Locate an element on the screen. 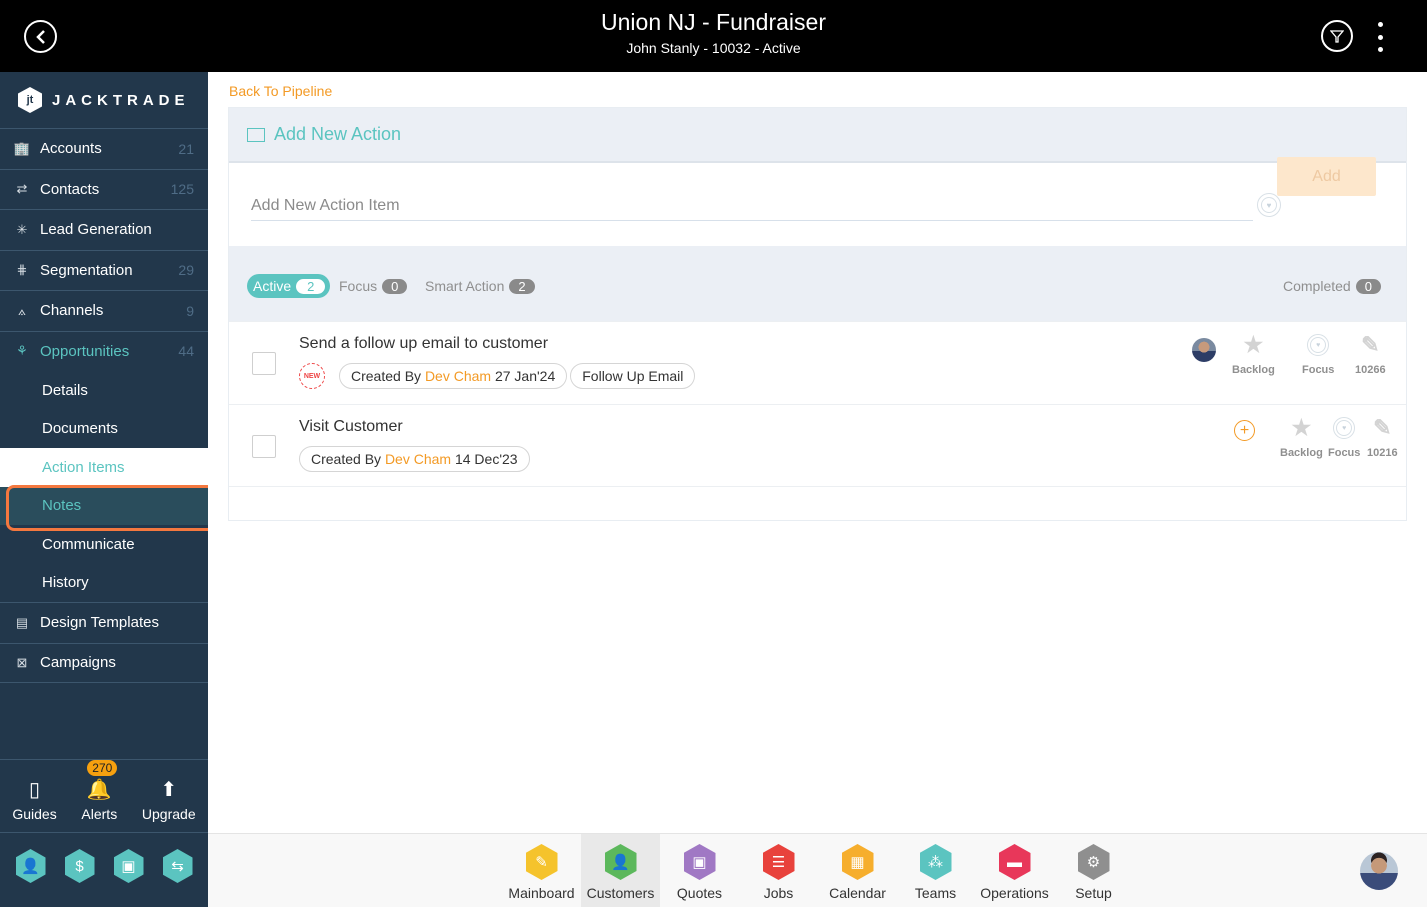  add-action-title: Add New Action is located at coordinates (338, 134).